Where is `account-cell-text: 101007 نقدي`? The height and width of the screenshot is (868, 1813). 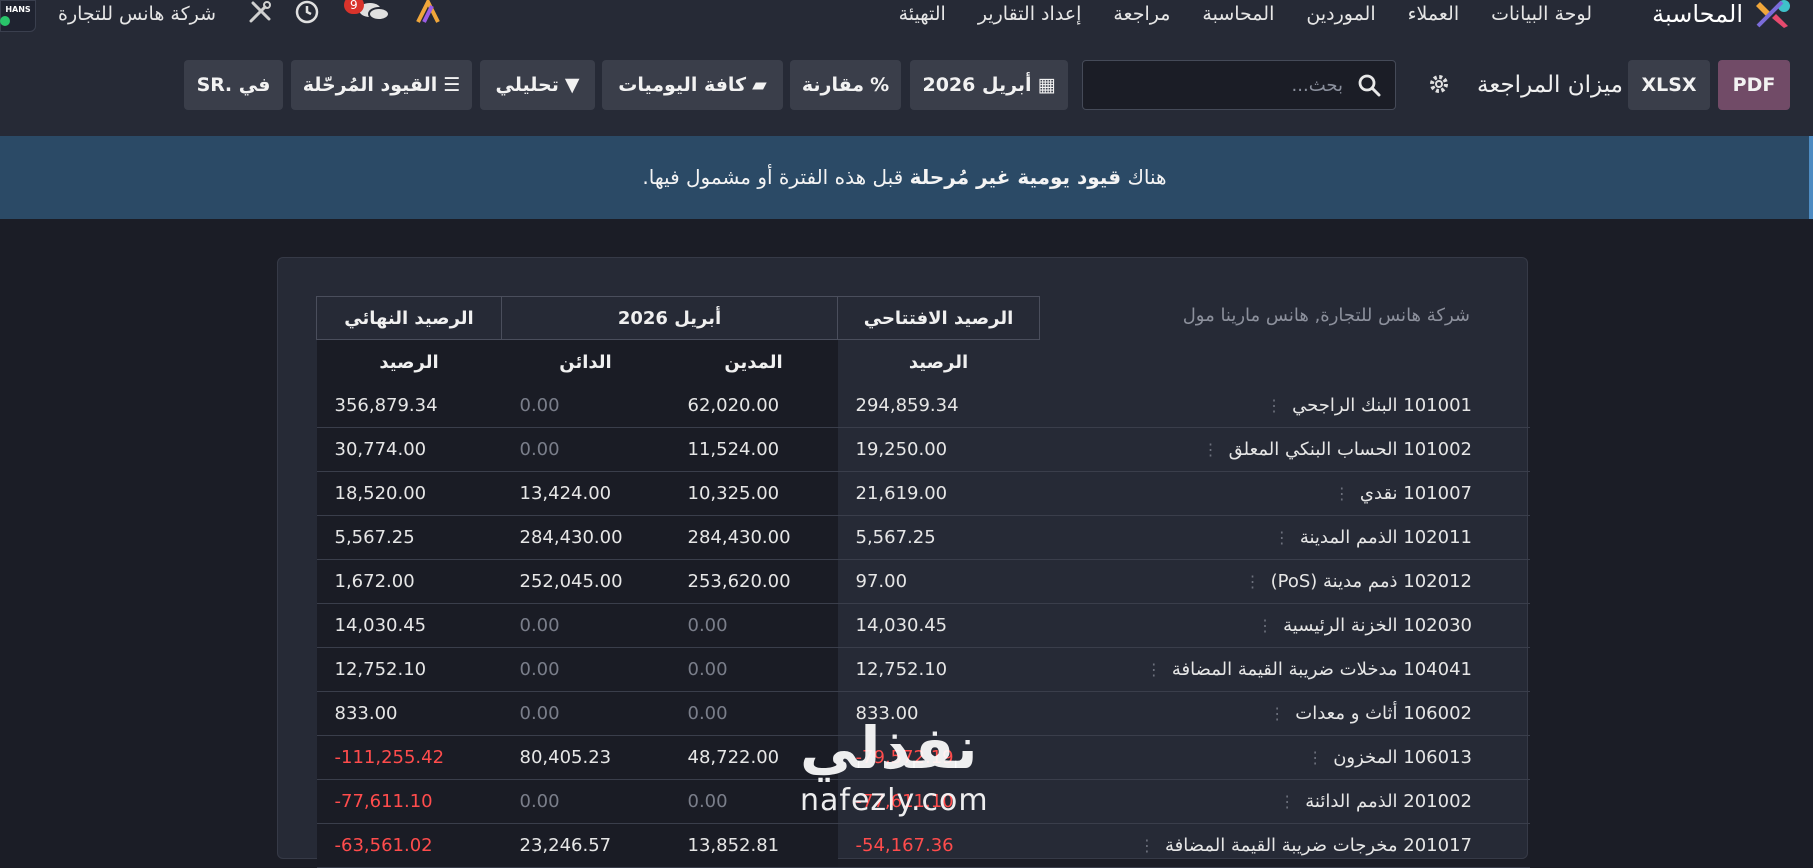
account-cell-text: 101007 نقدي is located at coordinates (1415, 493).